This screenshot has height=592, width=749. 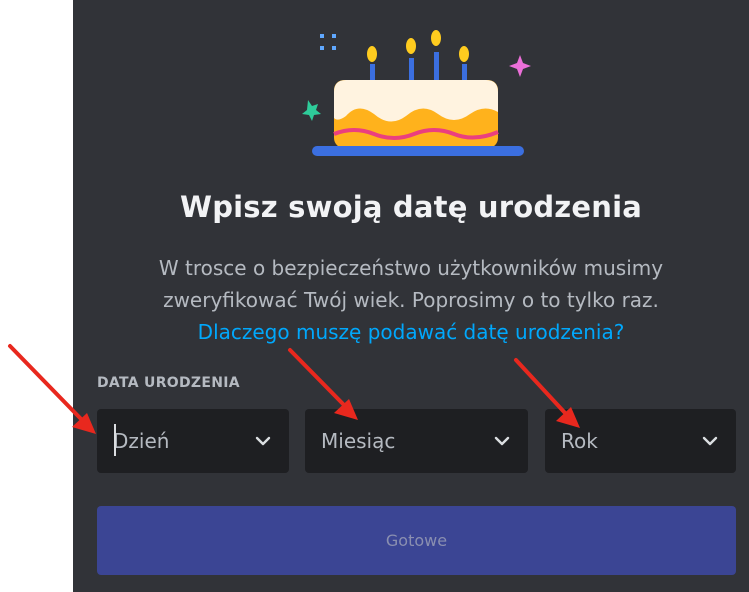 I want to click on day-placeholder: Dzień, so click(x=141, y=441).